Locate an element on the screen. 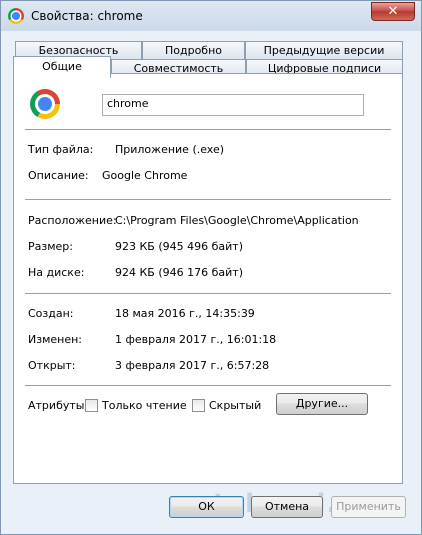  size-on-disk-label: На диске: is located at coordinates (56, 272).